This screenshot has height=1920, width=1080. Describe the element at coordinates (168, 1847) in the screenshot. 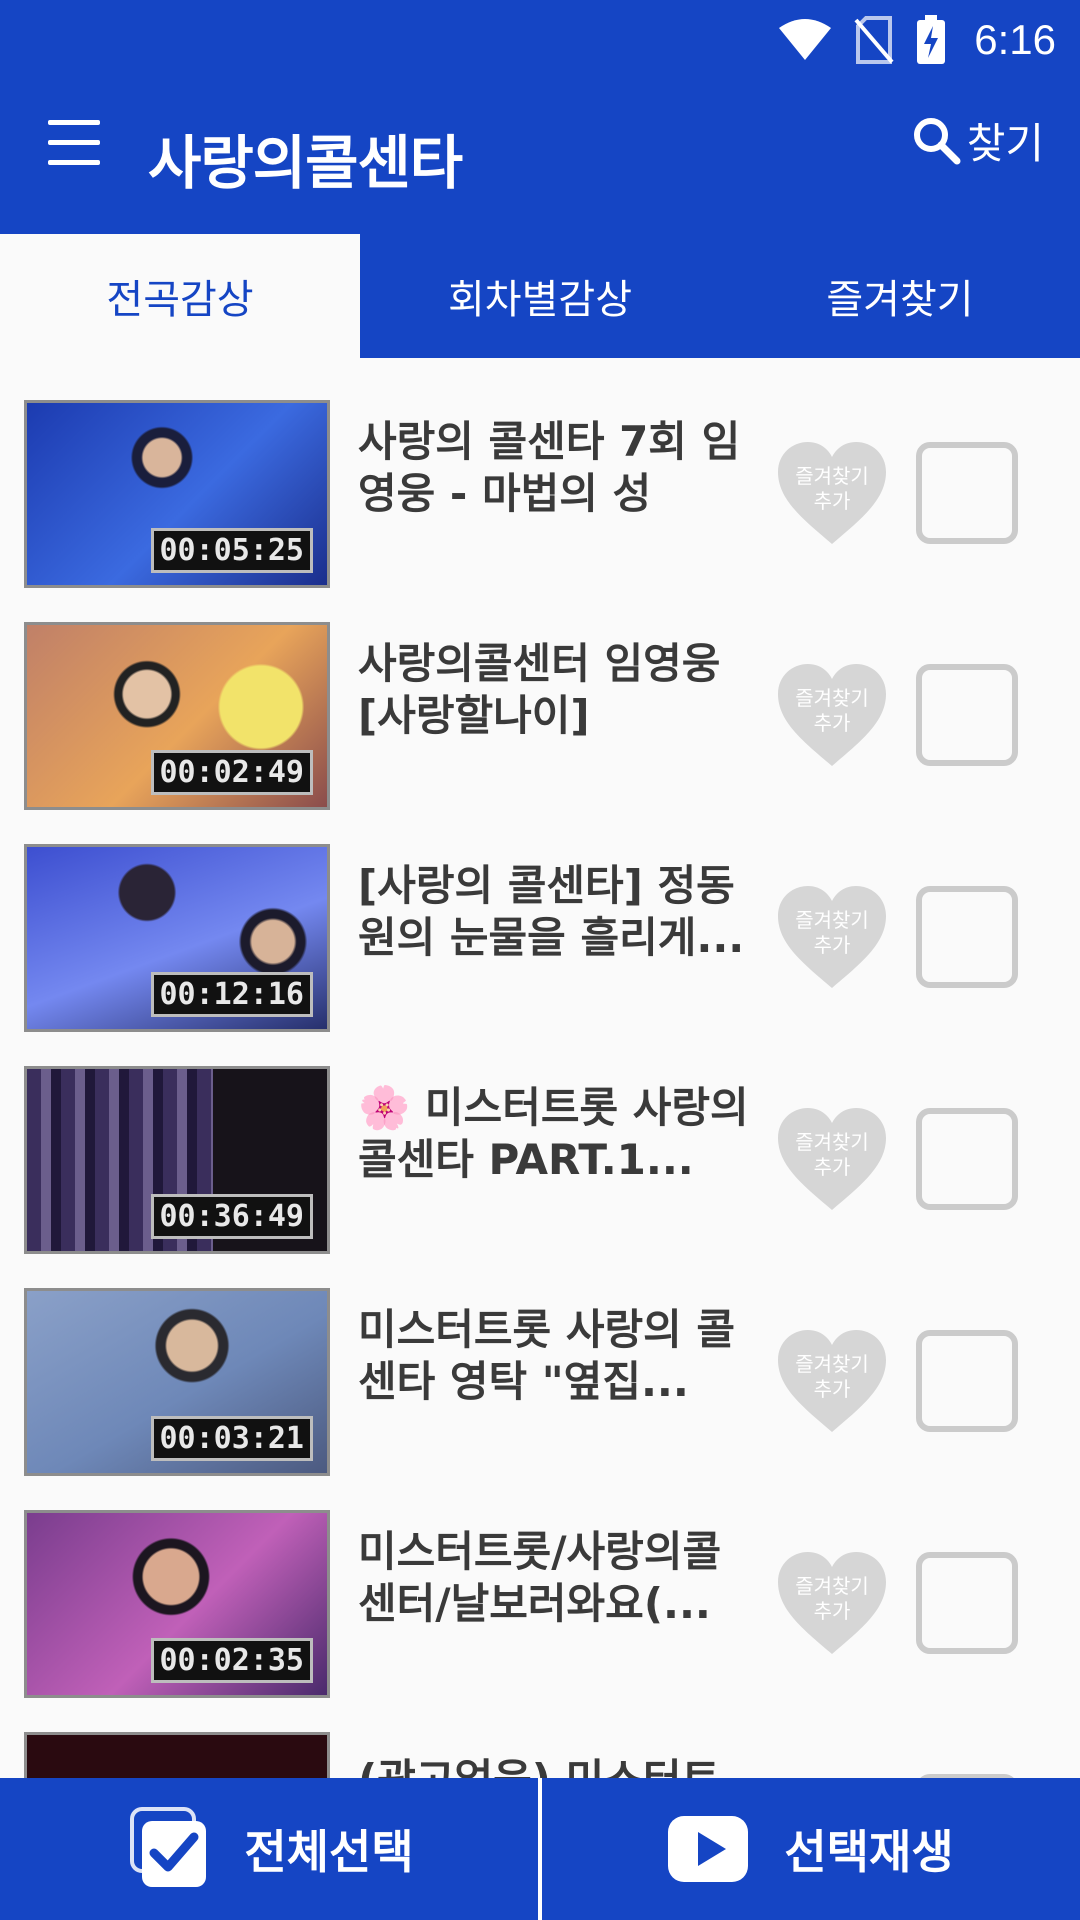

I see `select-all-checkbox-icon` at that location.